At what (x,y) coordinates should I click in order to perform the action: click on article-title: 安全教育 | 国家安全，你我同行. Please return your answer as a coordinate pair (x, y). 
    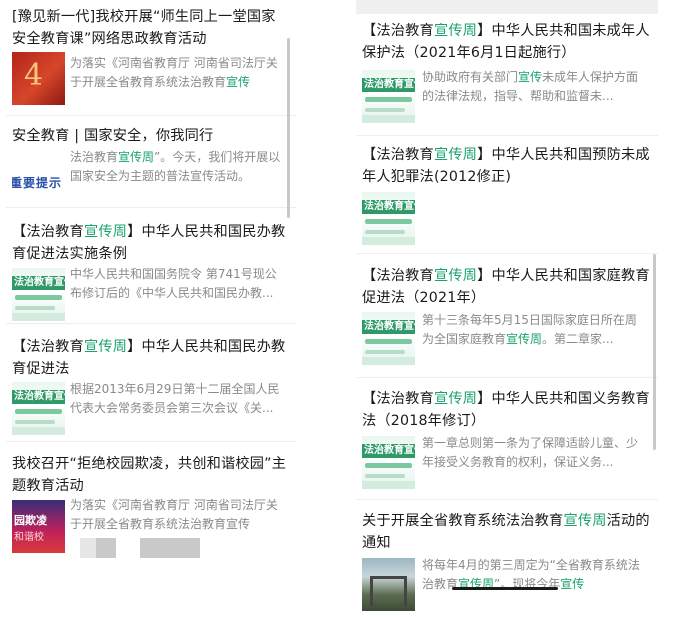
    Looking at the image, I should click on (150, 136).